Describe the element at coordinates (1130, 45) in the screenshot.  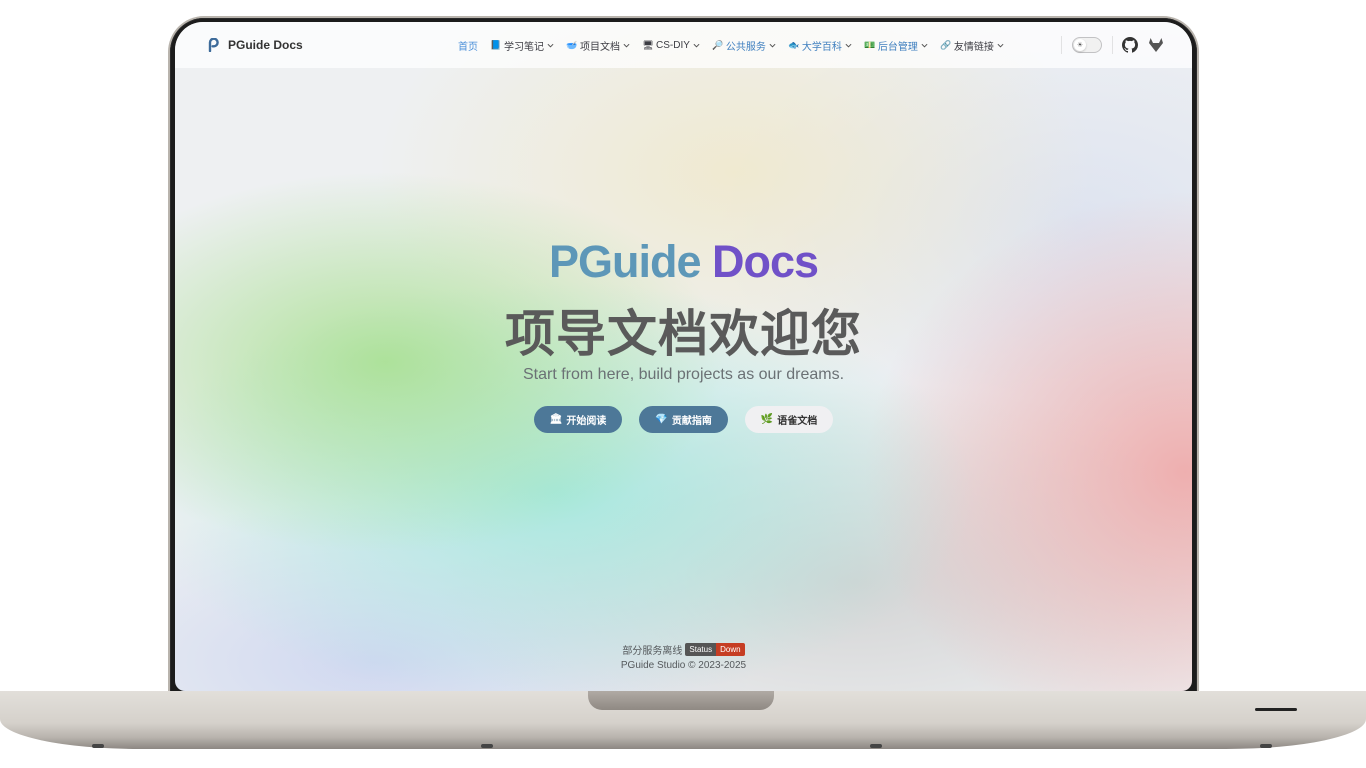
I see `github-icon` at that location.